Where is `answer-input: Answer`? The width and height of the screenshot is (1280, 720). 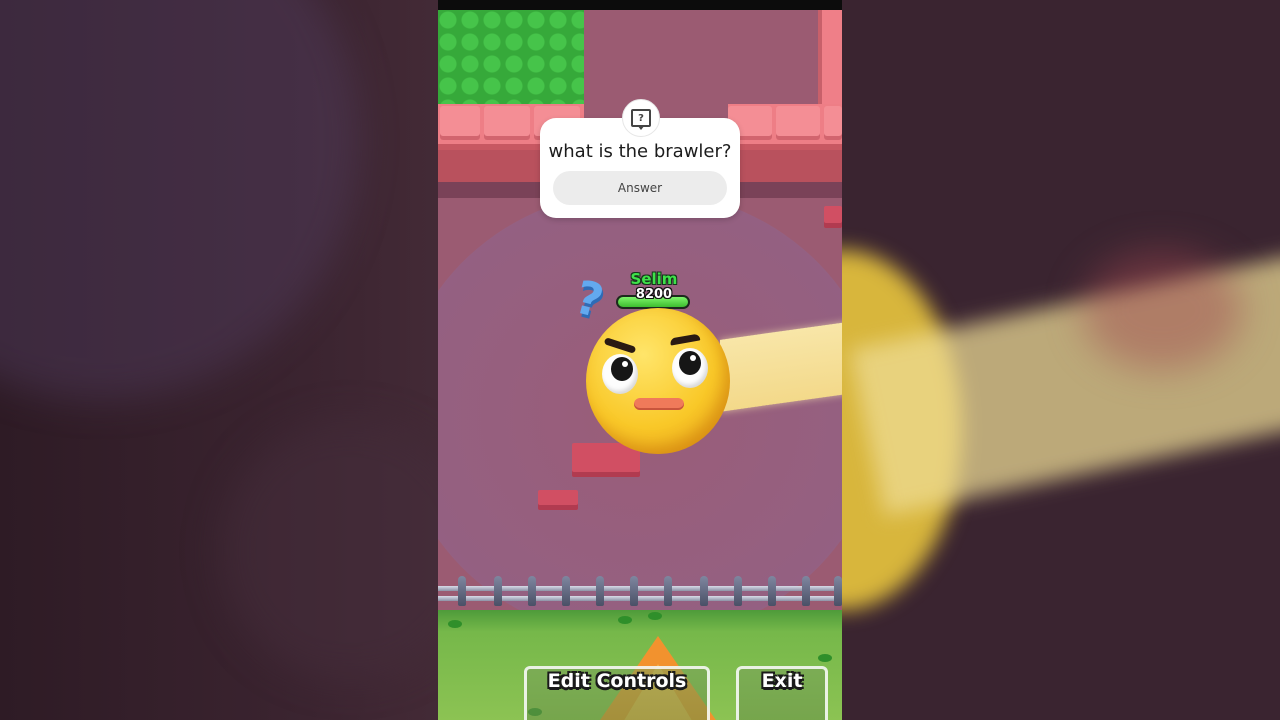
answer-input: Answer is located at coordinates (640, 188).